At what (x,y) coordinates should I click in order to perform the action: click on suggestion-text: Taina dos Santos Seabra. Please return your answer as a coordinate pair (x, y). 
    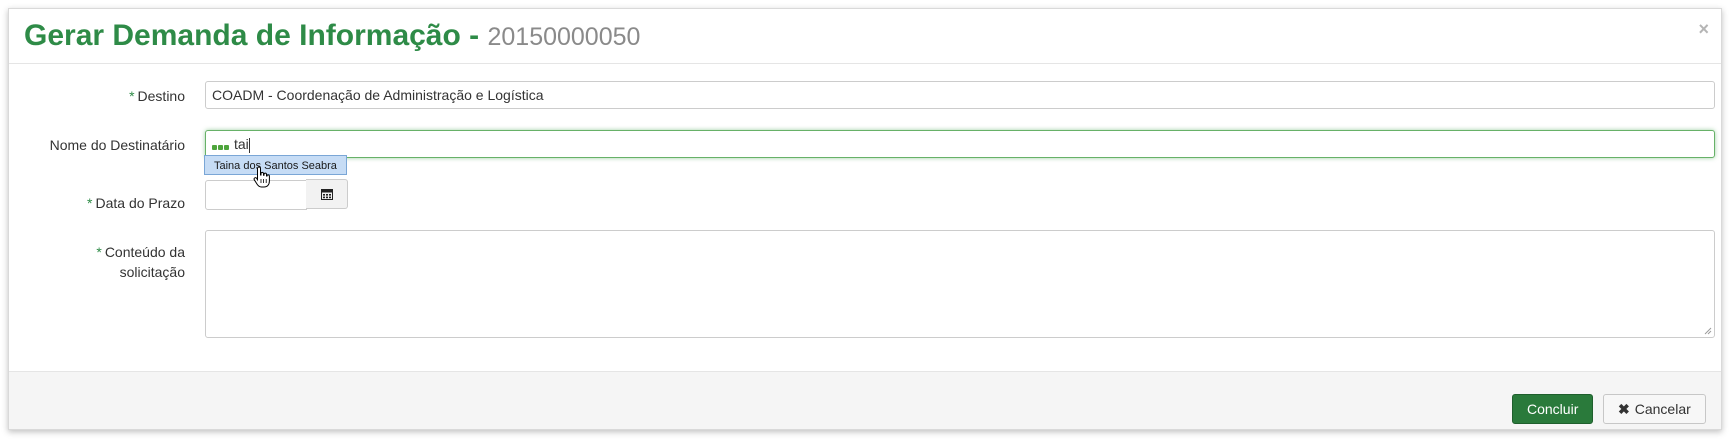
    Looking at the image, I should click on (275, 166).